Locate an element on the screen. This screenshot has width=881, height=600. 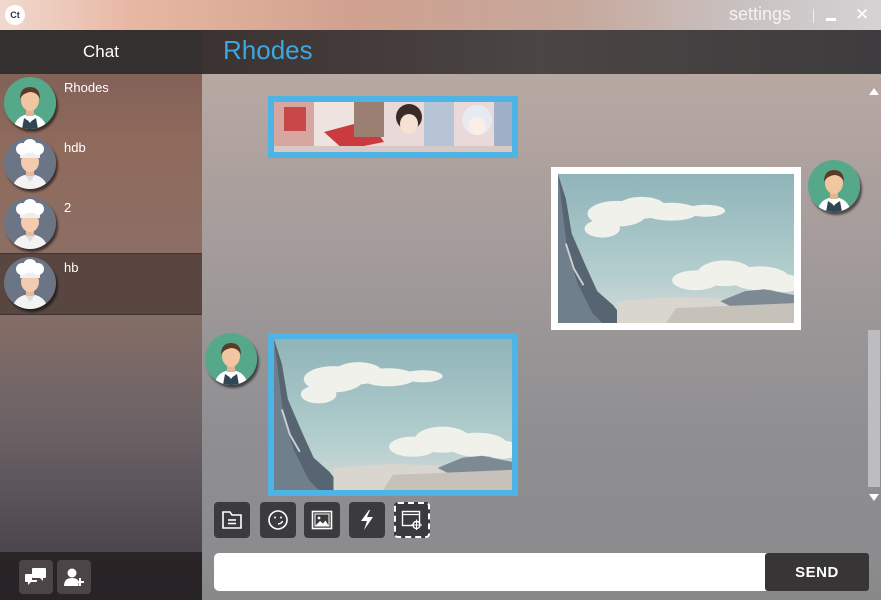
screenshot-icon is located at coordinates (412, 520).